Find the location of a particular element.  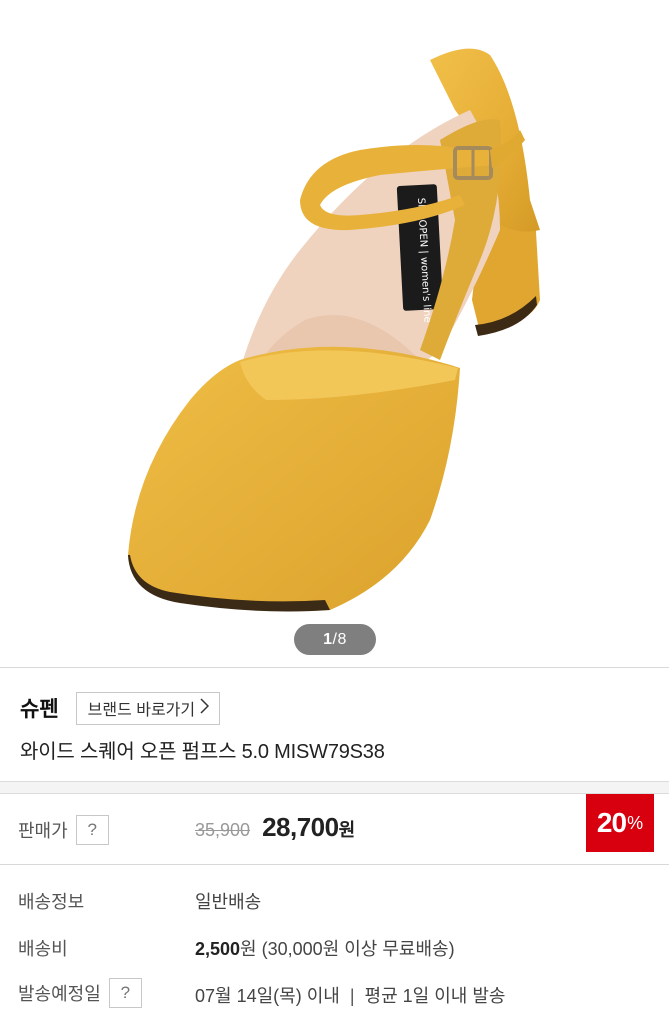

discount-unit: % is located at coordinates (635, 822).